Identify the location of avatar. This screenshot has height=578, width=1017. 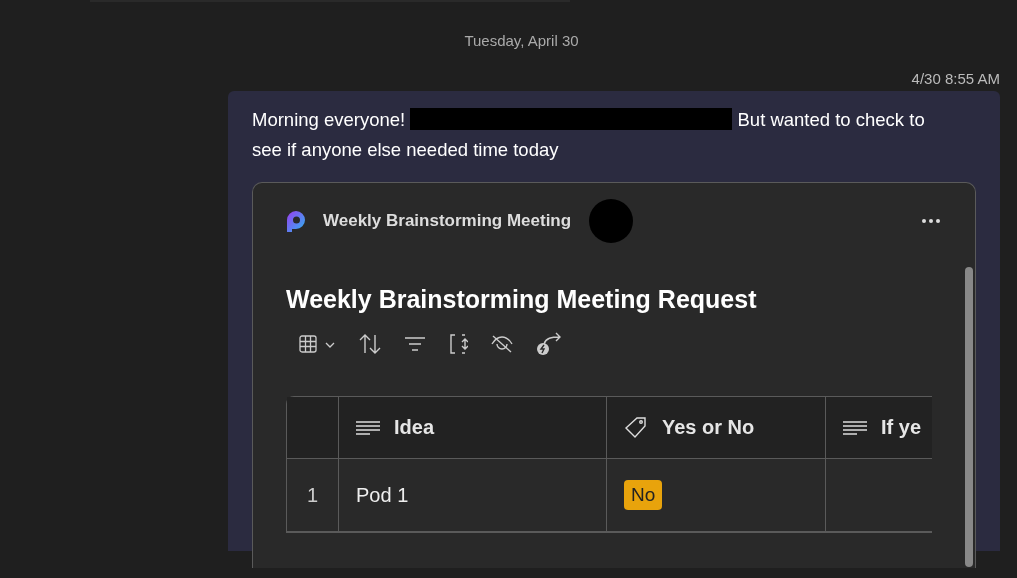
(611, 221).